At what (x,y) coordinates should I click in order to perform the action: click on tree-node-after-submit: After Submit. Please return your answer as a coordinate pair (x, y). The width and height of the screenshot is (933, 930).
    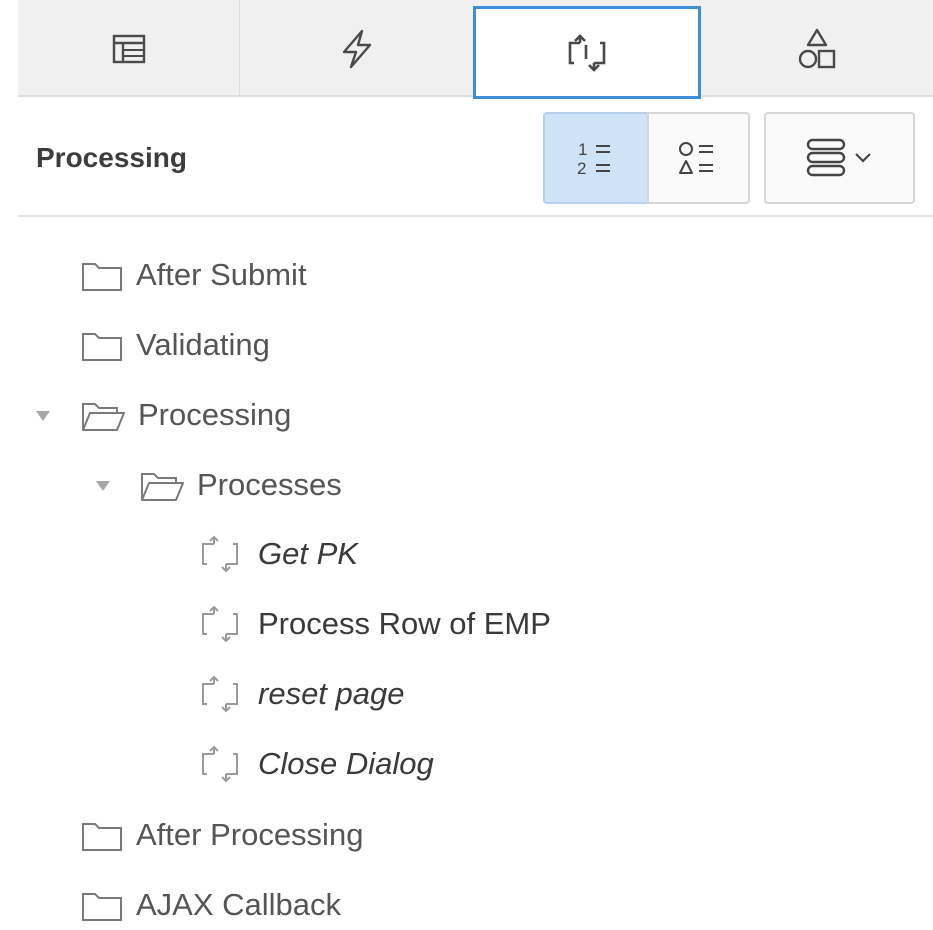
    Looking at the image, I should click on (193, 275).